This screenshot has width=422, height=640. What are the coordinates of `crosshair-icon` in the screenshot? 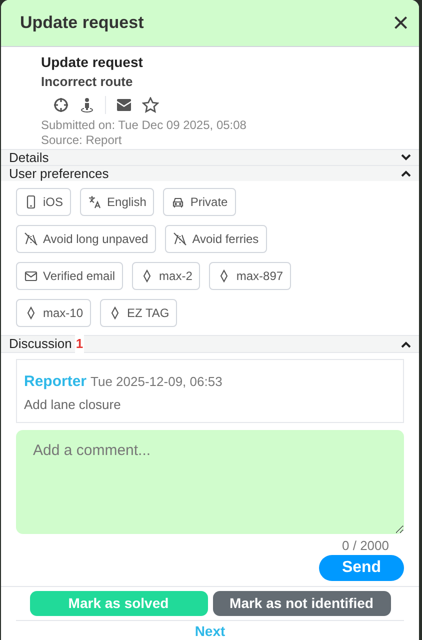 It's located at (61, 105).